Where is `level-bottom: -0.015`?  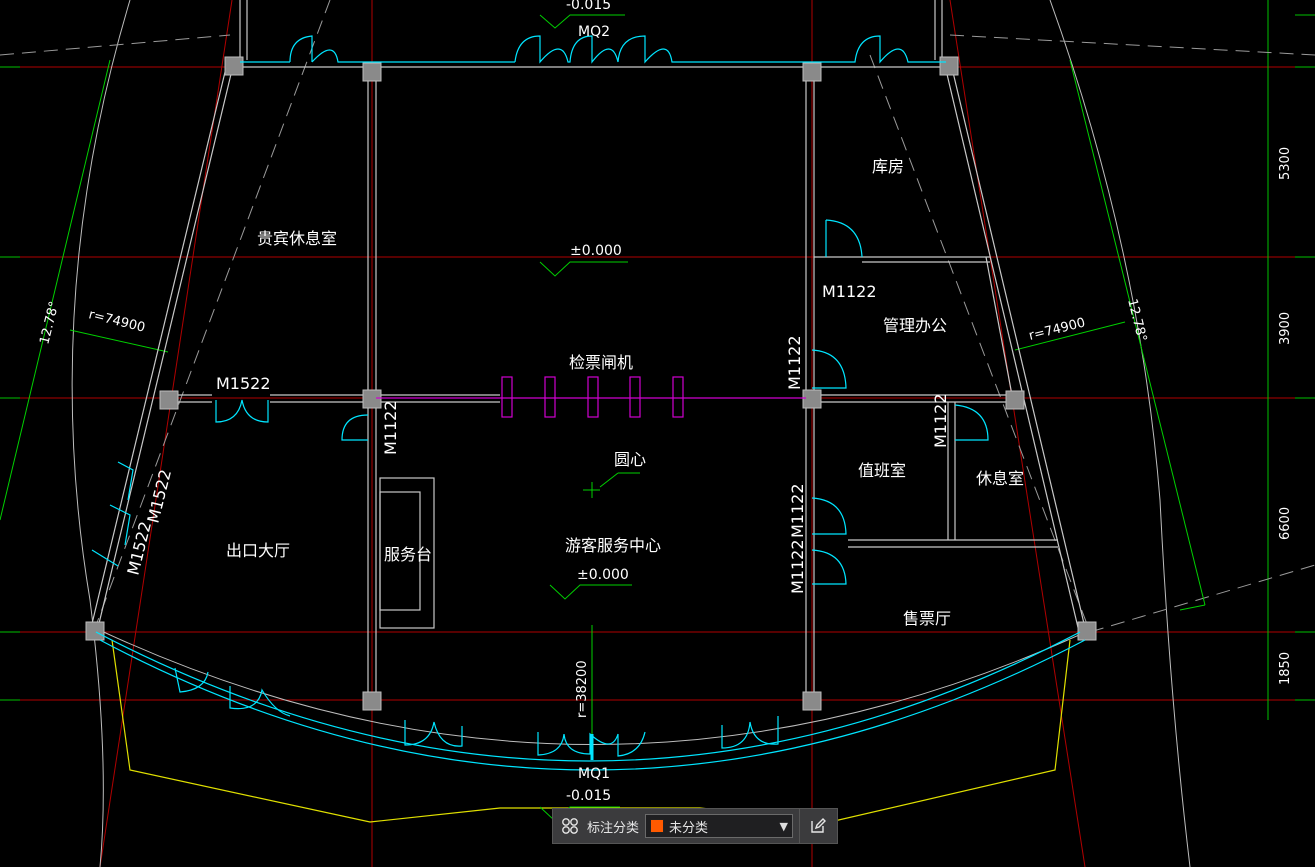
level-bottom: -0.015 is located at coordinates (588, 796).